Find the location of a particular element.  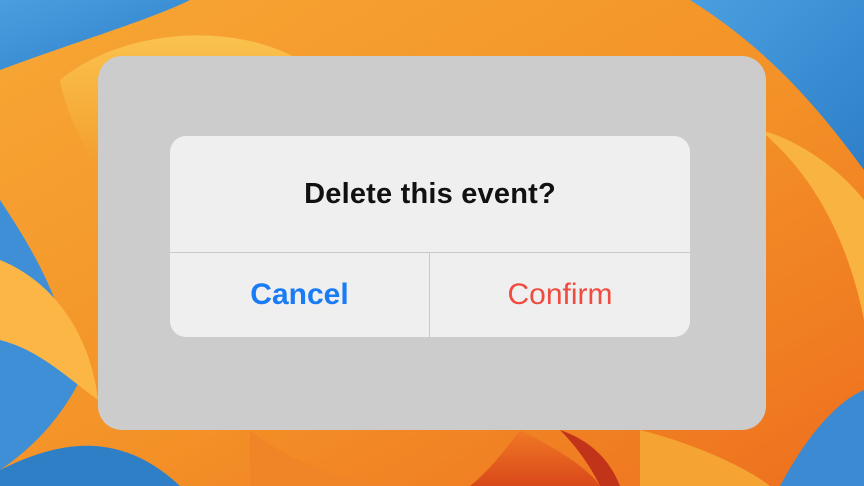

cancel-button: Cancel is located at coordinates (299, 295).